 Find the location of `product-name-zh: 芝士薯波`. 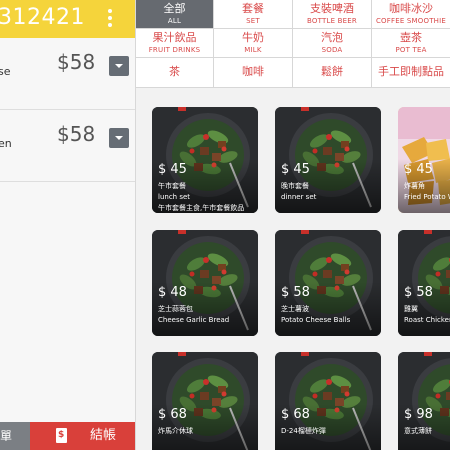

product-name-zh: 芝士薯波 is located at coordinates (295, 309).